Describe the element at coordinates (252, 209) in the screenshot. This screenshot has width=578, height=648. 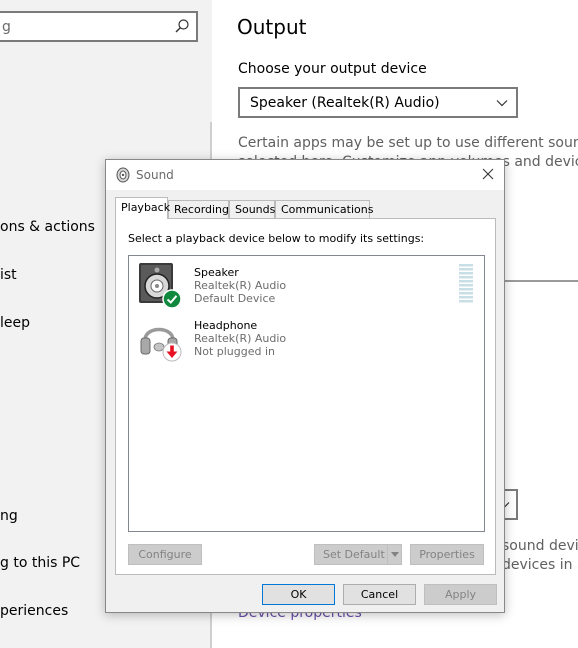
I see `tab-sounds: Sounds` at that location.